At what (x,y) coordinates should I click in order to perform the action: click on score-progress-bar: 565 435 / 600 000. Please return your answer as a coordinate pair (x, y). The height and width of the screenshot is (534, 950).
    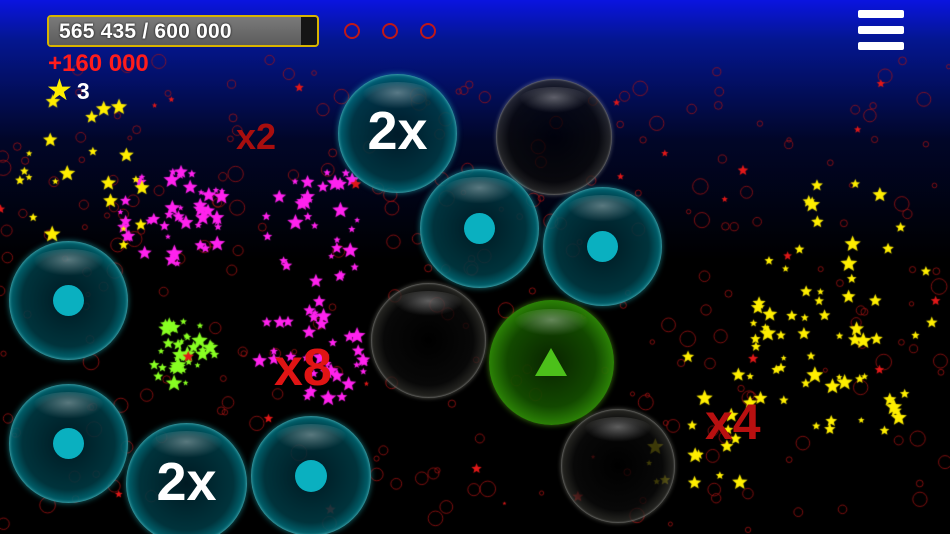
    Looking at the image, I should click on (183, 31).